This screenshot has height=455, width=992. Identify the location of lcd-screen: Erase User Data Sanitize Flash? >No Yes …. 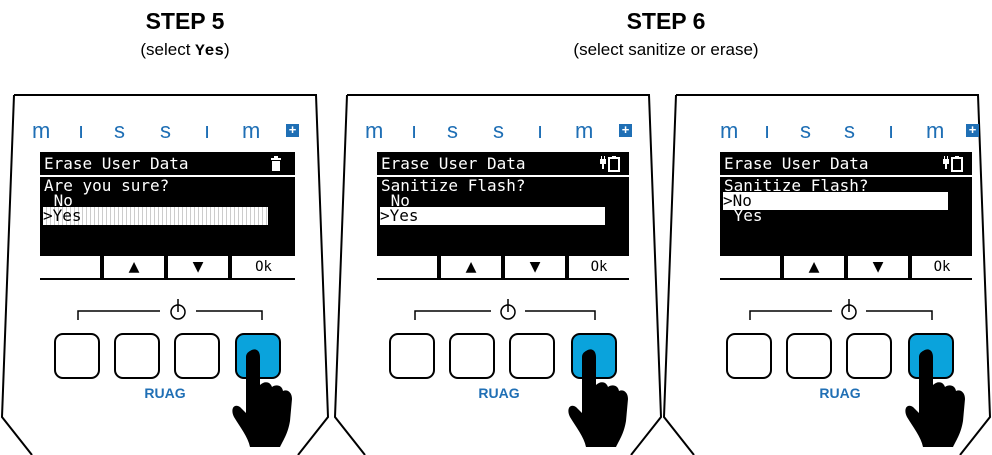
(846, 216).